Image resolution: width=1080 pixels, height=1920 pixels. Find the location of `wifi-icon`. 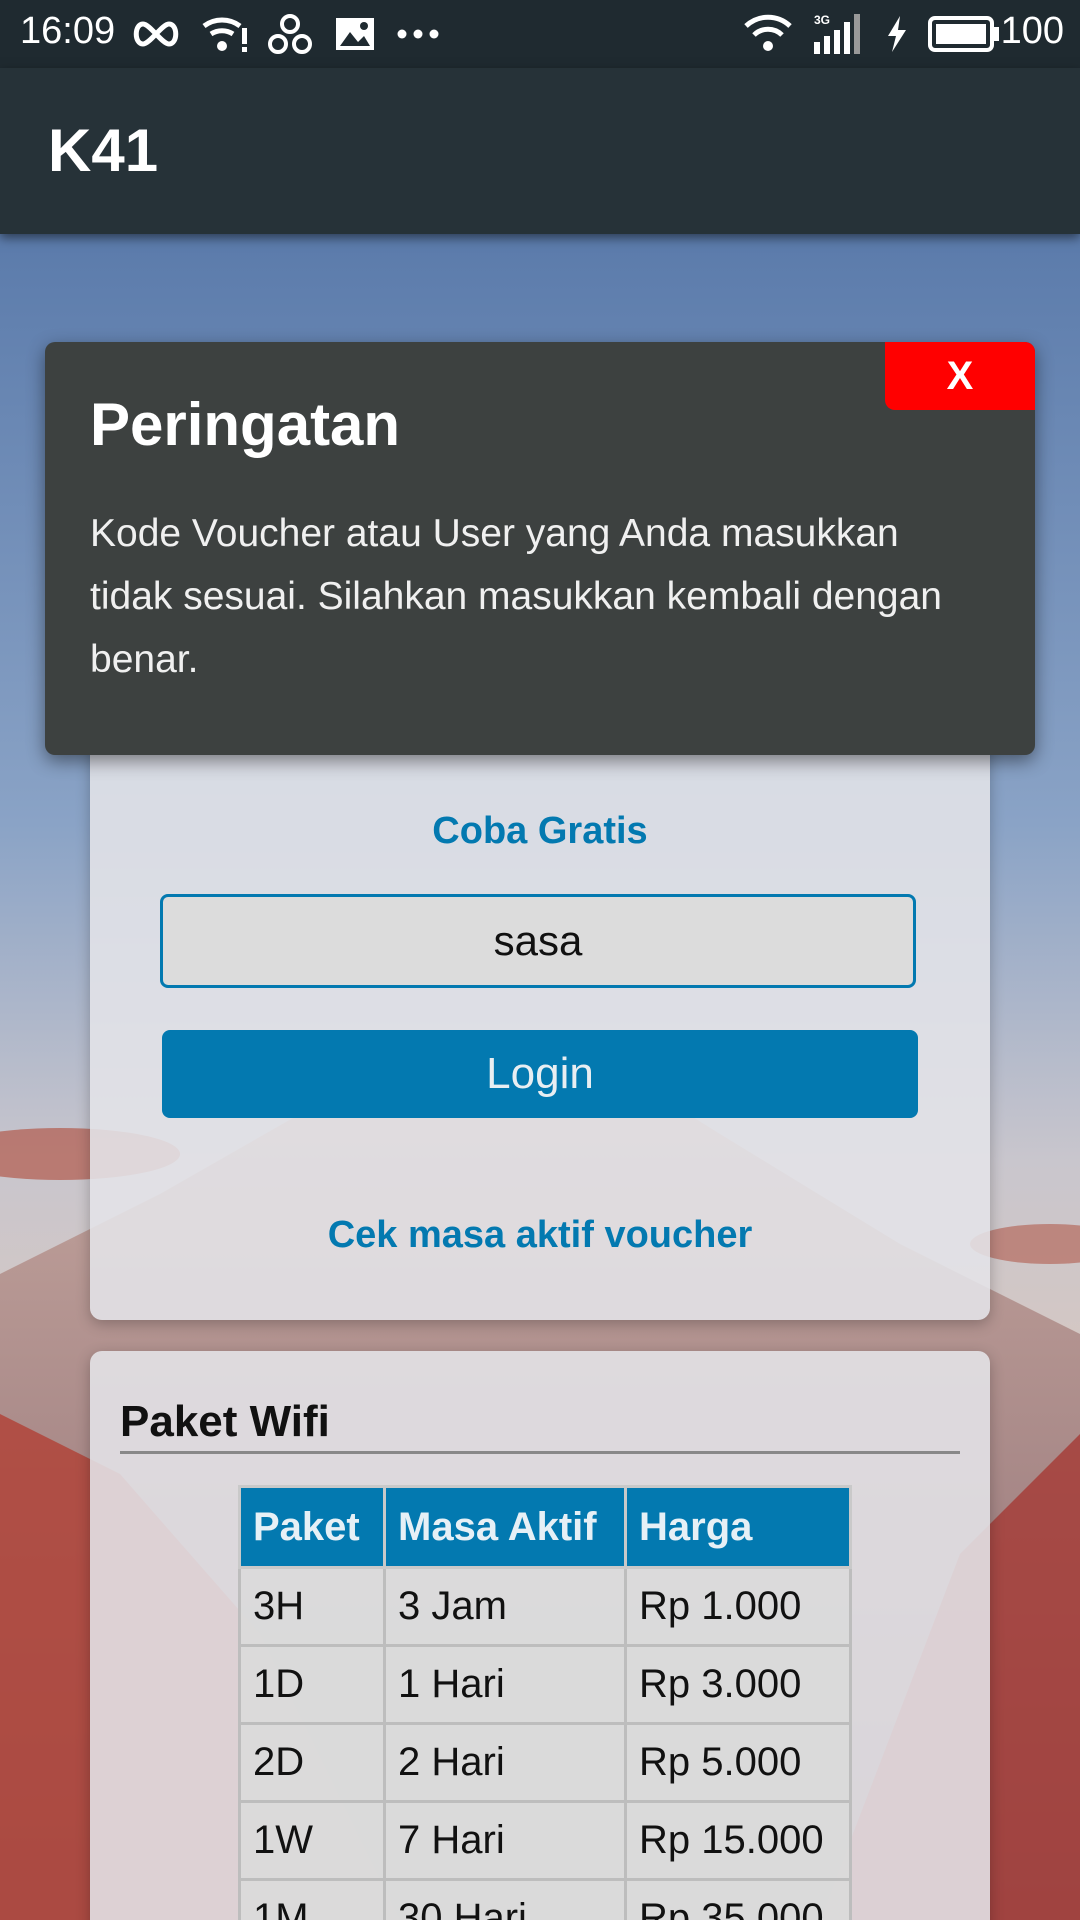

wifi-icon is located at coordinates (768, 34).